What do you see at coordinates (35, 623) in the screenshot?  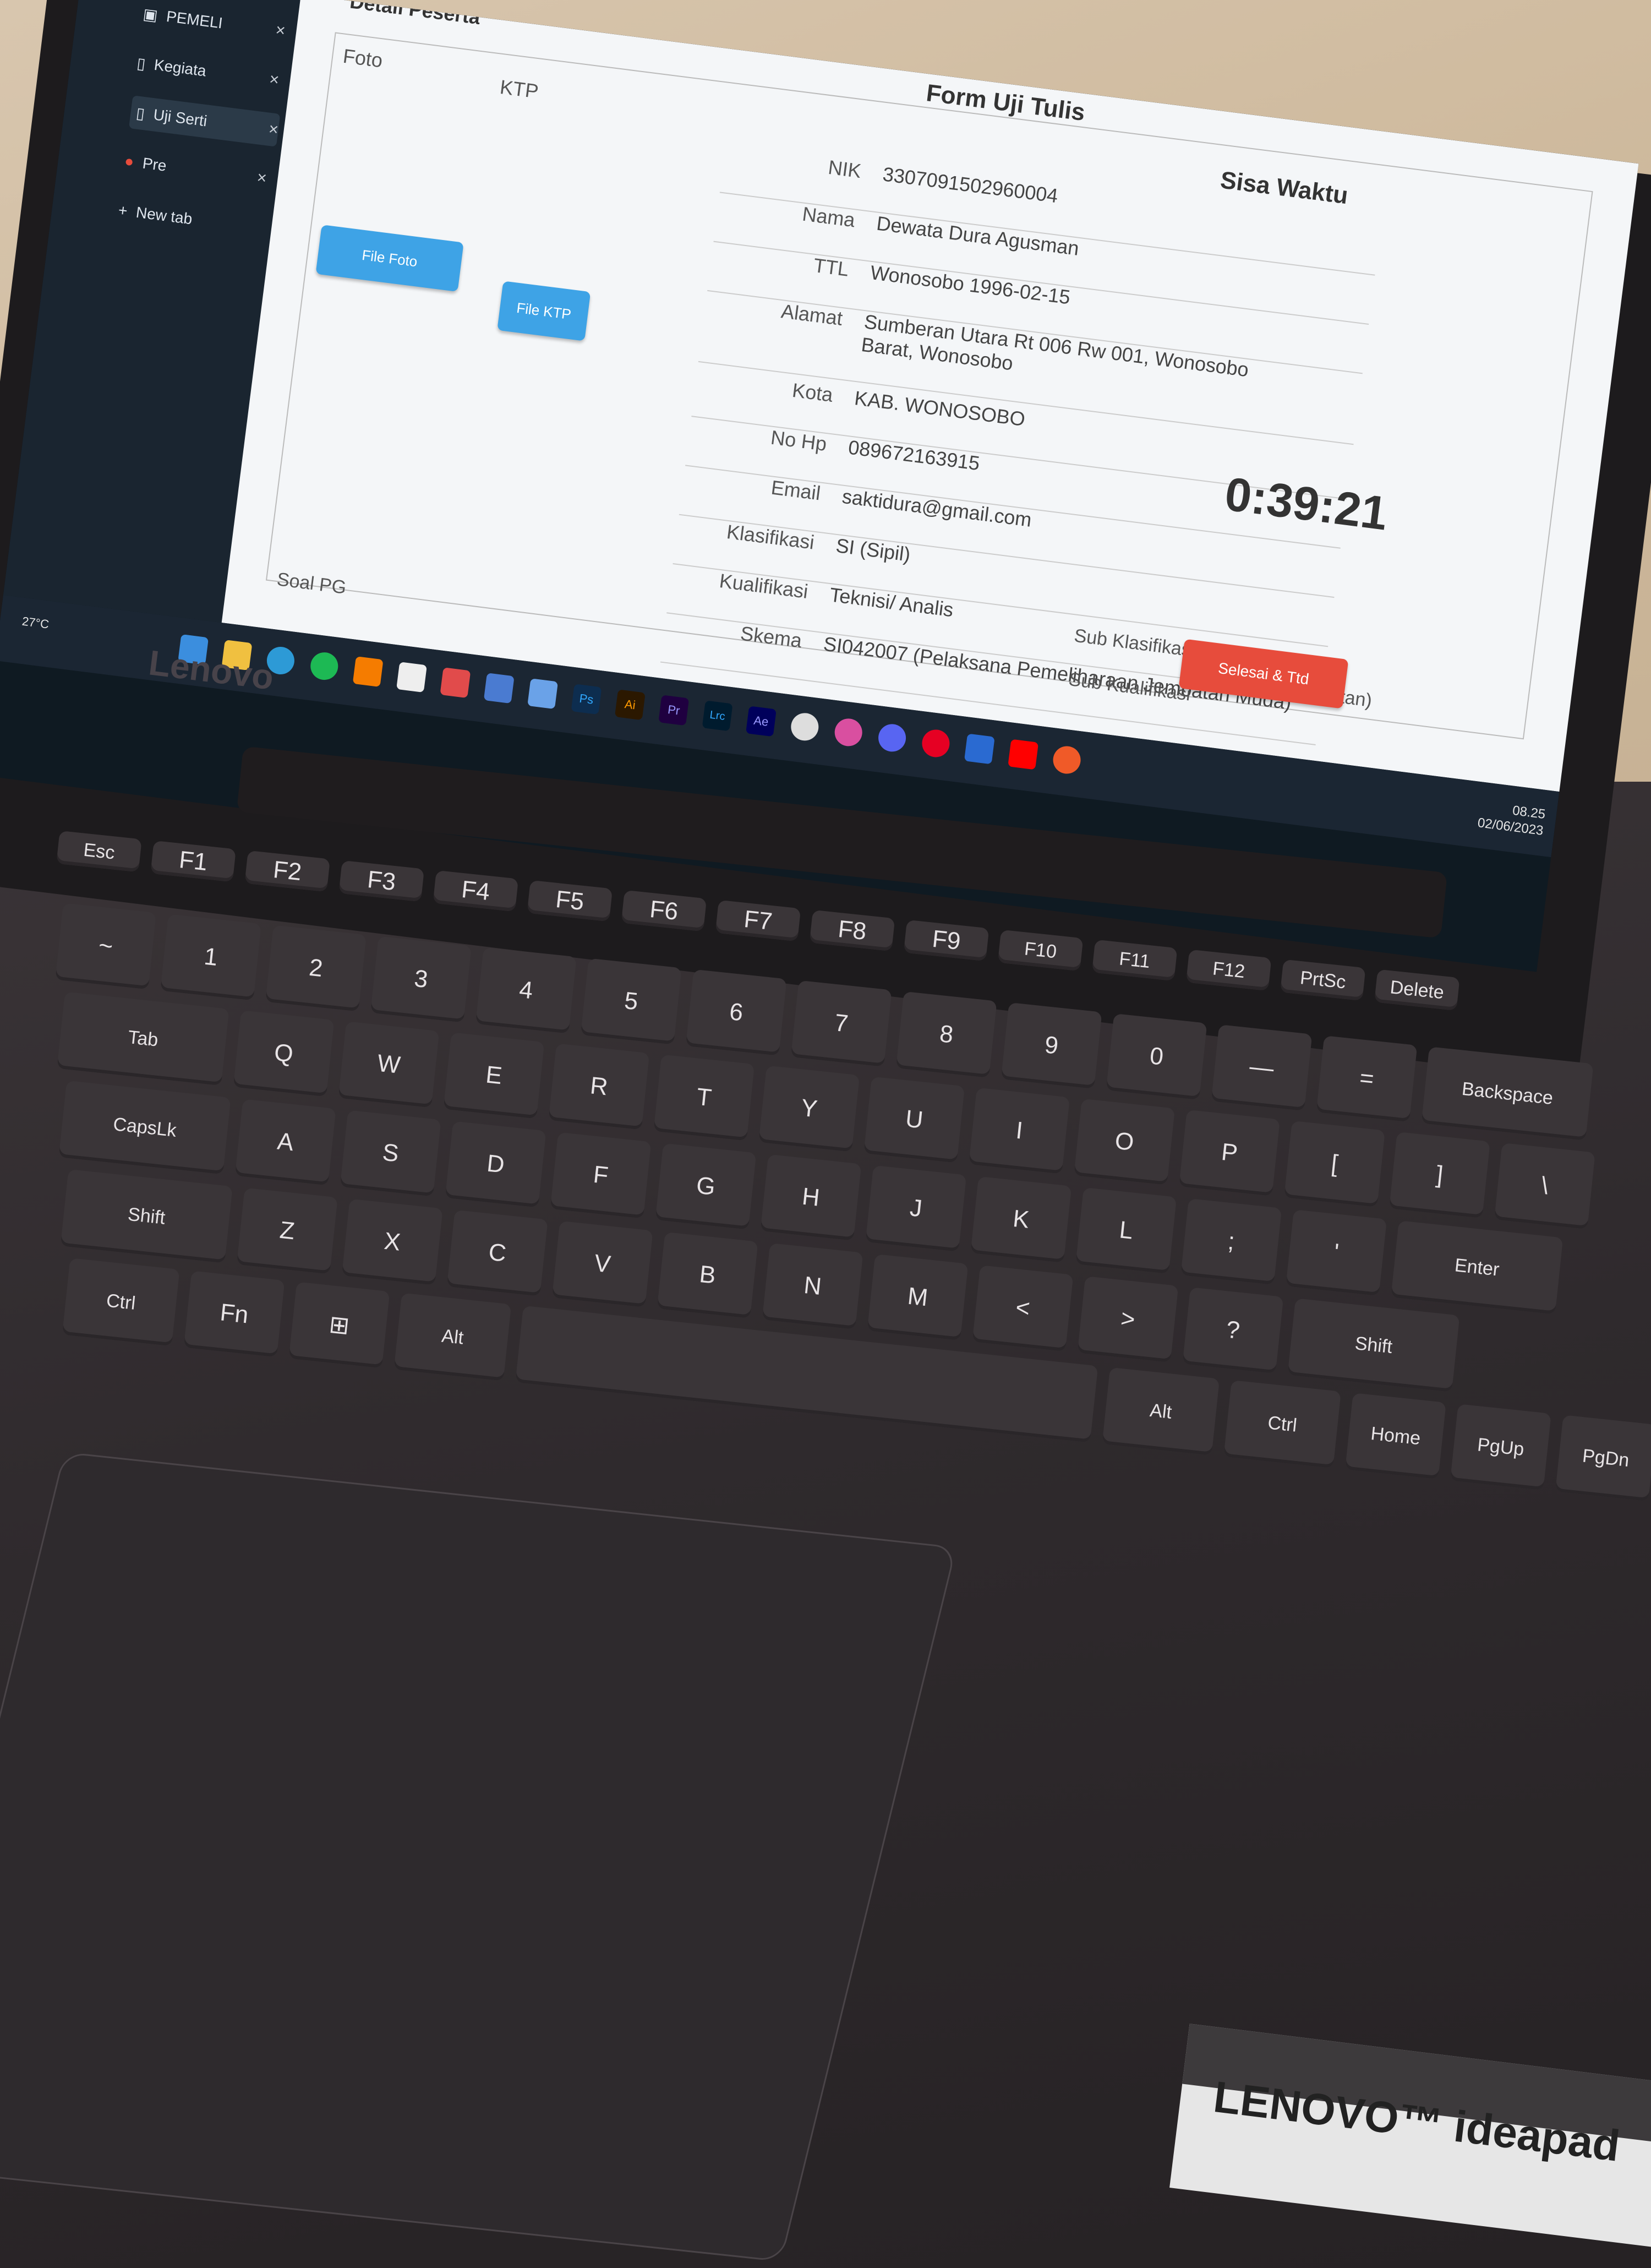 I see `weather-widget: 27°C` at bounding box center [35, 623].